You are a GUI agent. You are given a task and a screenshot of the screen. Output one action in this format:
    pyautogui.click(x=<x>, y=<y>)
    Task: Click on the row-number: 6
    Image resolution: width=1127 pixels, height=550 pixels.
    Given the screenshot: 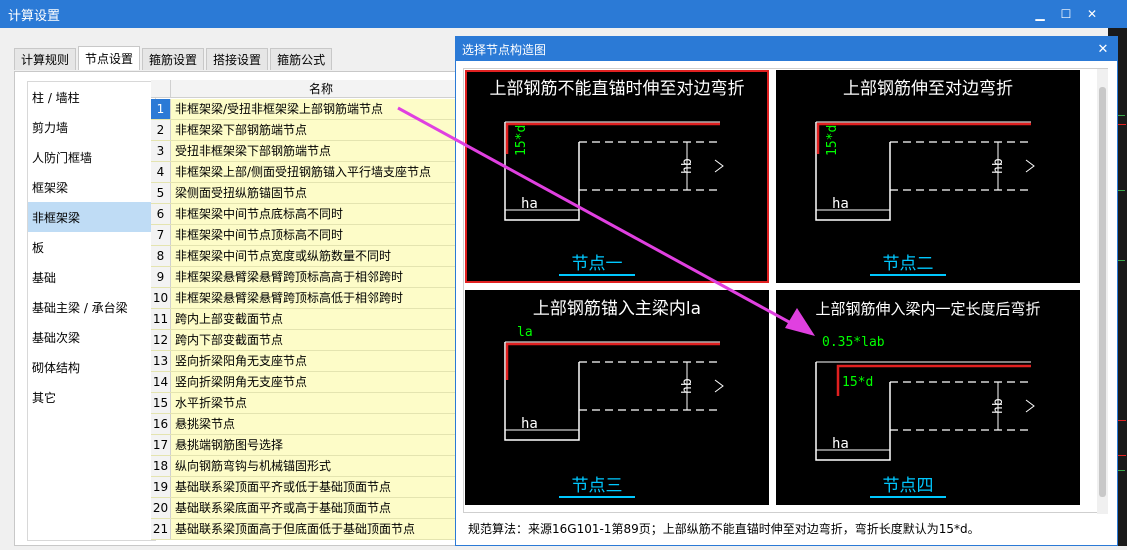 What is the action you would take?
    pyautogui.click(x=161, y=214)
    